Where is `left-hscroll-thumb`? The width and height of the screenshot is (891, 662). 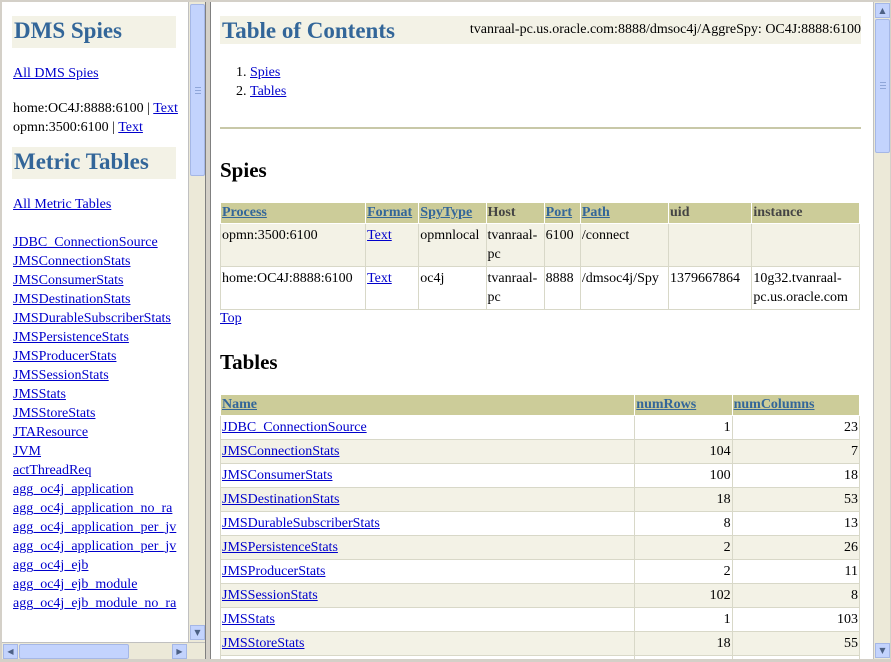
left-hscroll-thumb is located at coordinates (74, 651).